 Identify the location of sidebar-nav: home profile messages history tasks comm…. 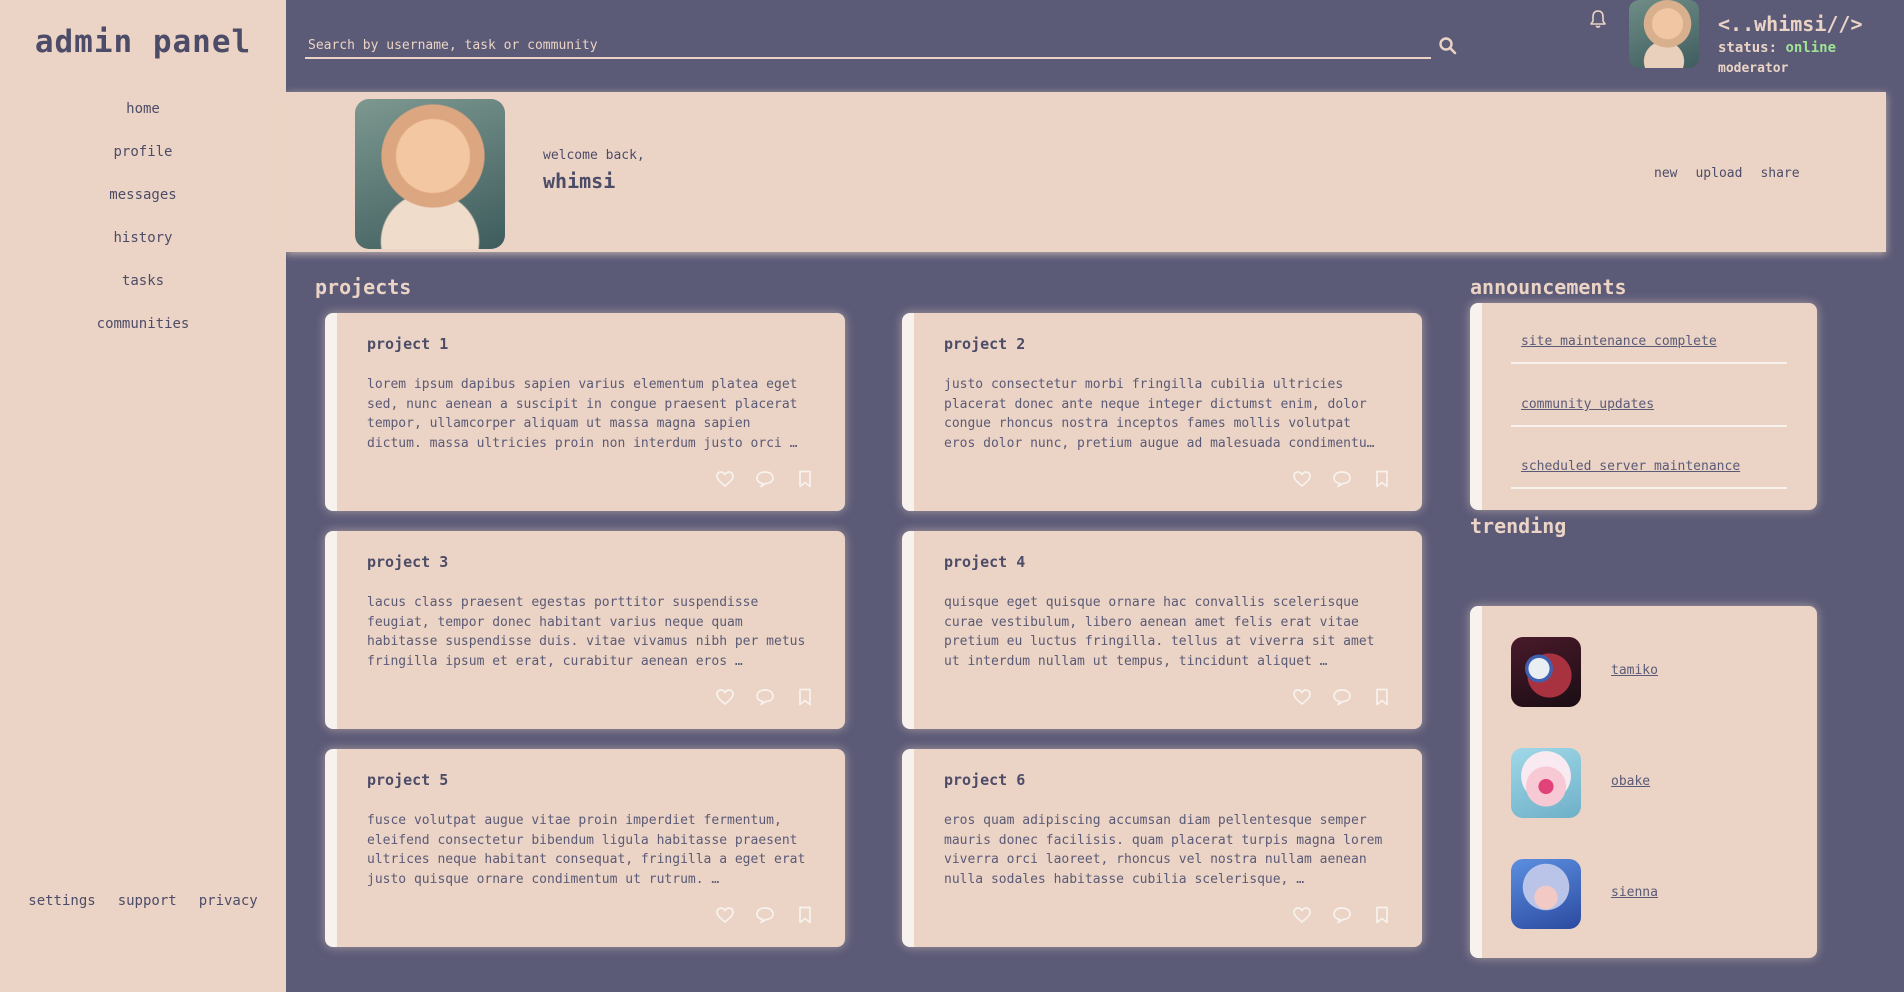
(143, 225).